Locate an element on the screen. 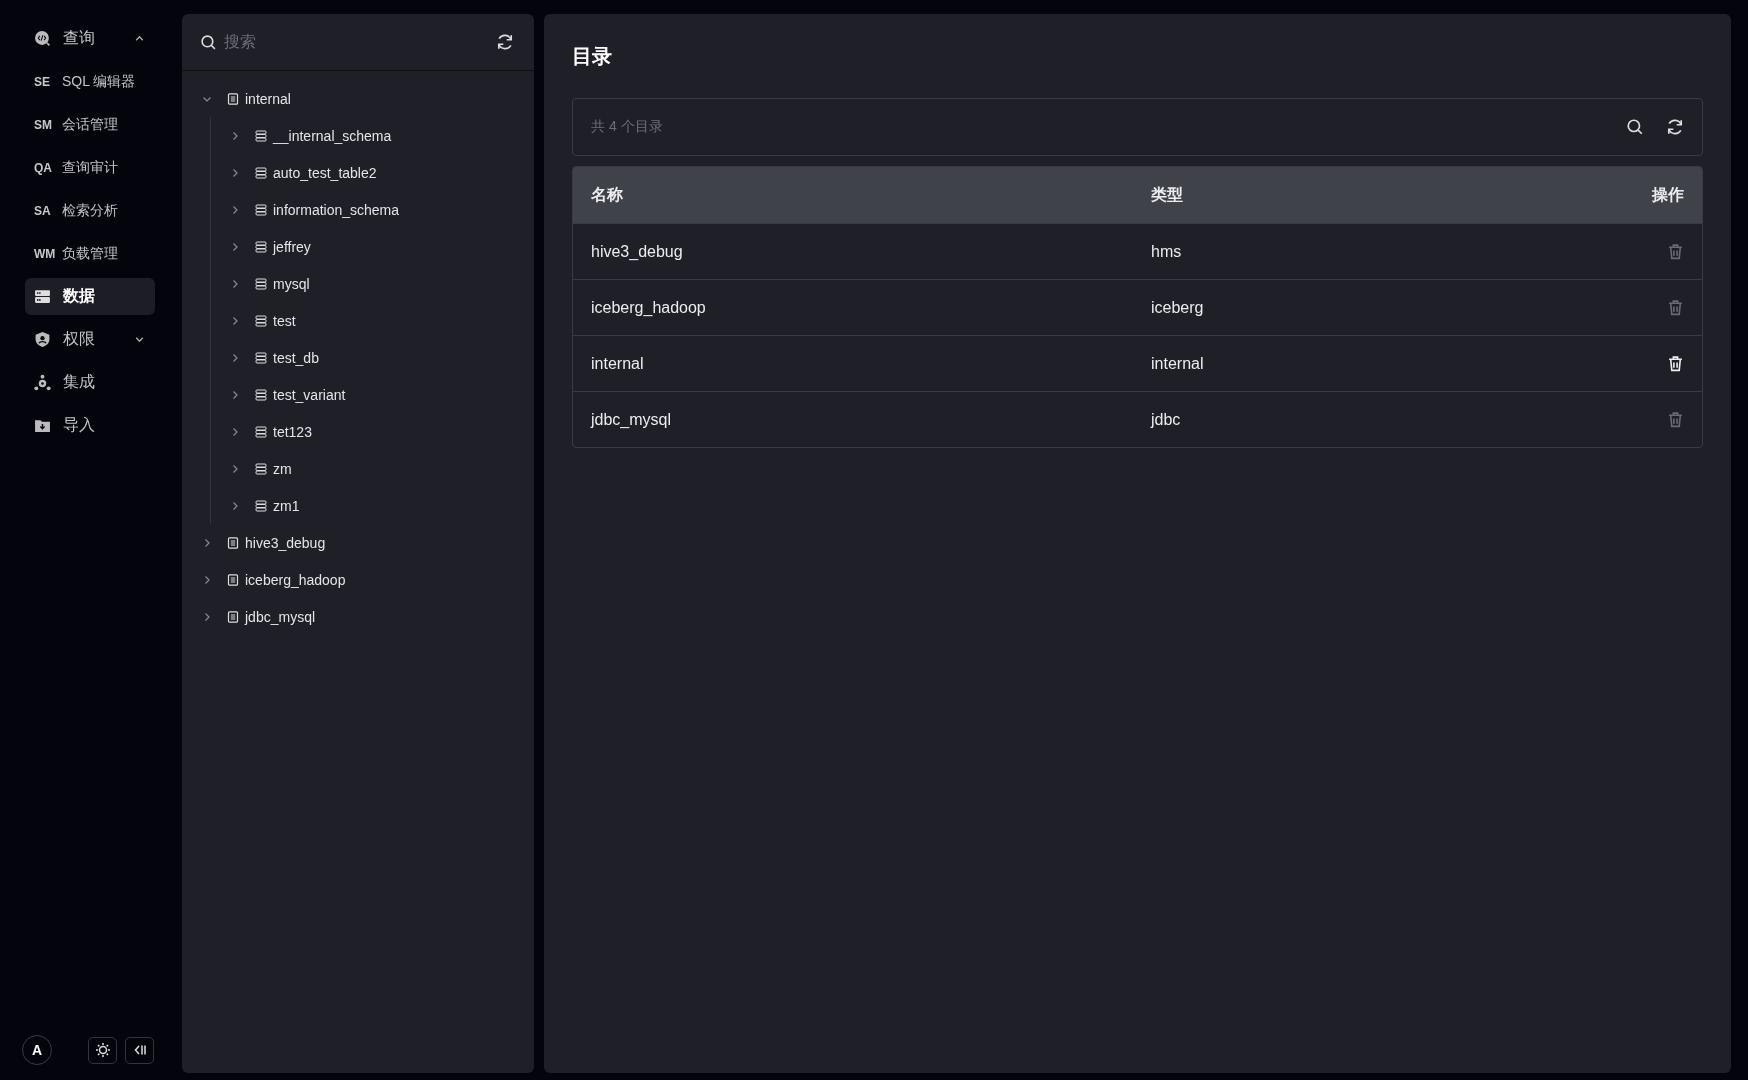  table-cell-text: hive3_debug is located at coordinates (637, 251).